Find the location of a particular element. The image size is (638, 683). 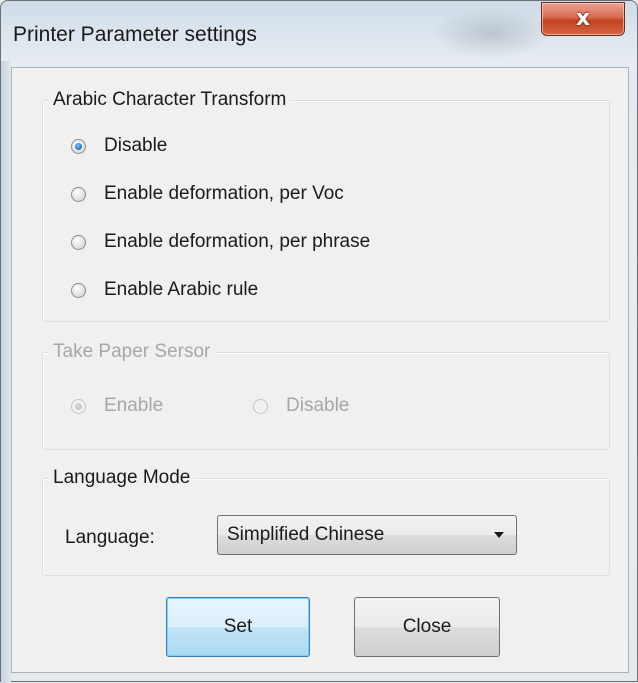

chevron-down-icon is located at coordinates (499, 535).